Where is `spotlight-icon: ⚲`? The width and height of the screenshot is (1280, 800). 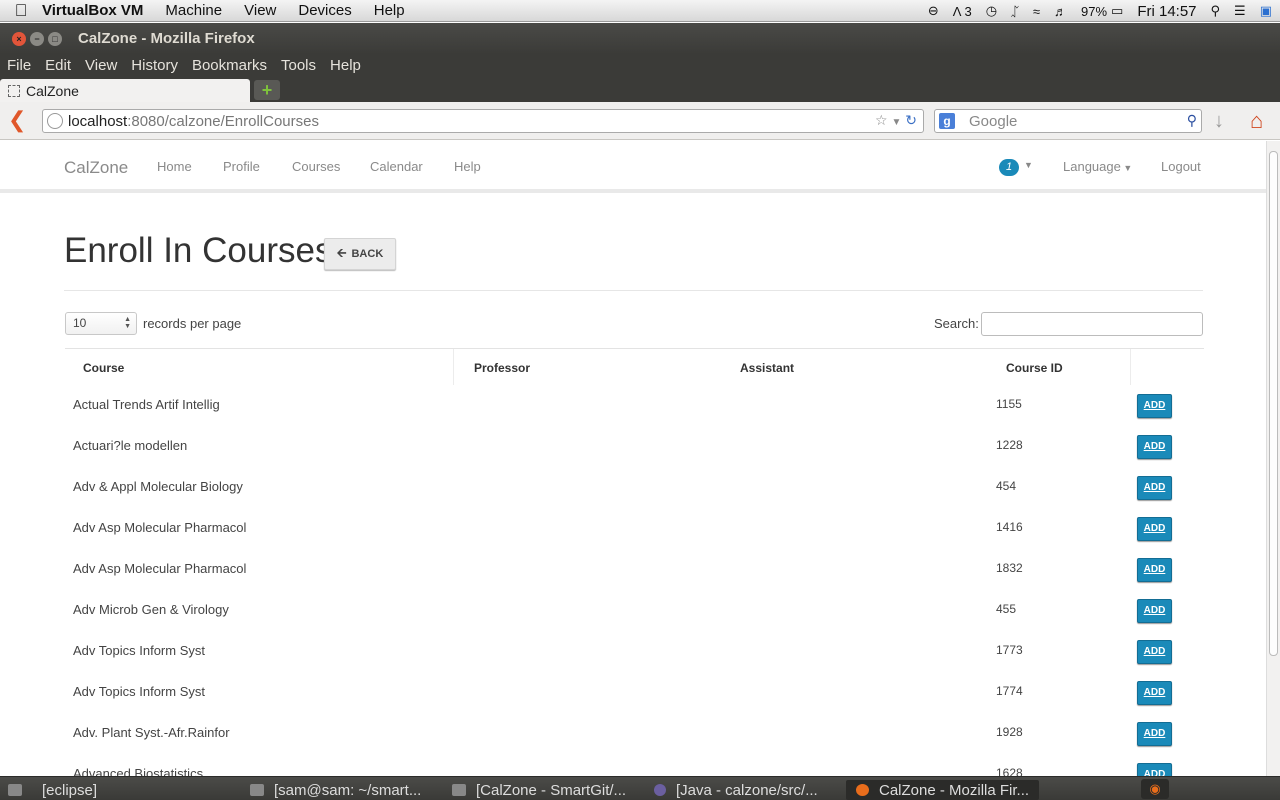 spotlight-icon: ⚲ is located at coordinates (1216, 11).